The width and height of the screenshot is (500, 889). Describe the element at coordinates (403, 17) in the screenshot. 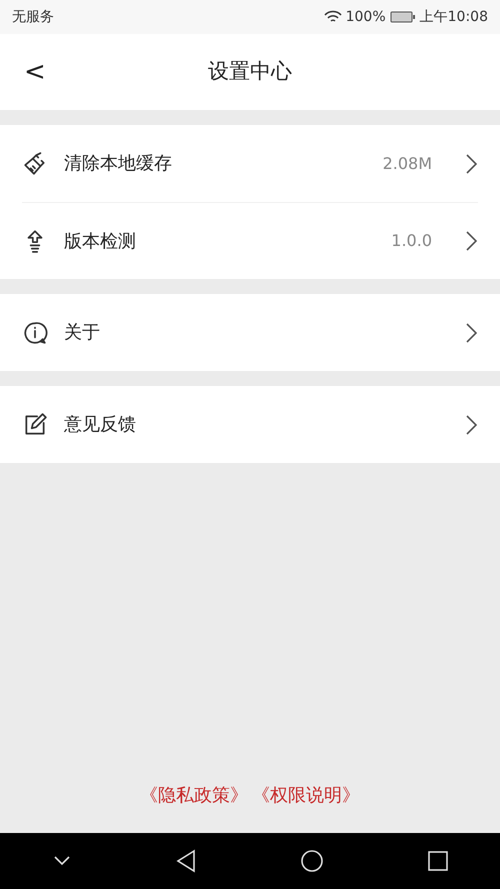

I see `battery-icon` at that location.